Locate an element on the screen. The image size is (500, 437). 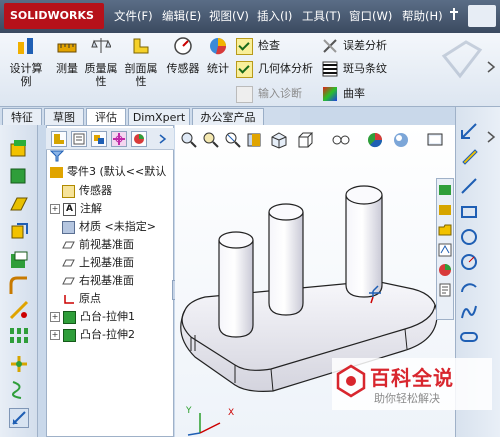
view-palette-icon is located at coordinates (445, 250).